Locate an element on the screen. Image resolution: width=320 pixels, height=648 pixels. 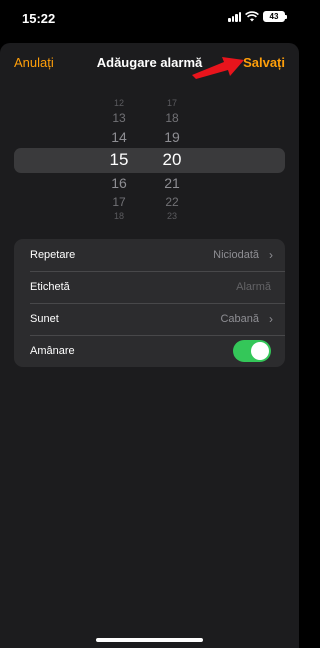
toggle-knob is located at coordinates (260, 351).